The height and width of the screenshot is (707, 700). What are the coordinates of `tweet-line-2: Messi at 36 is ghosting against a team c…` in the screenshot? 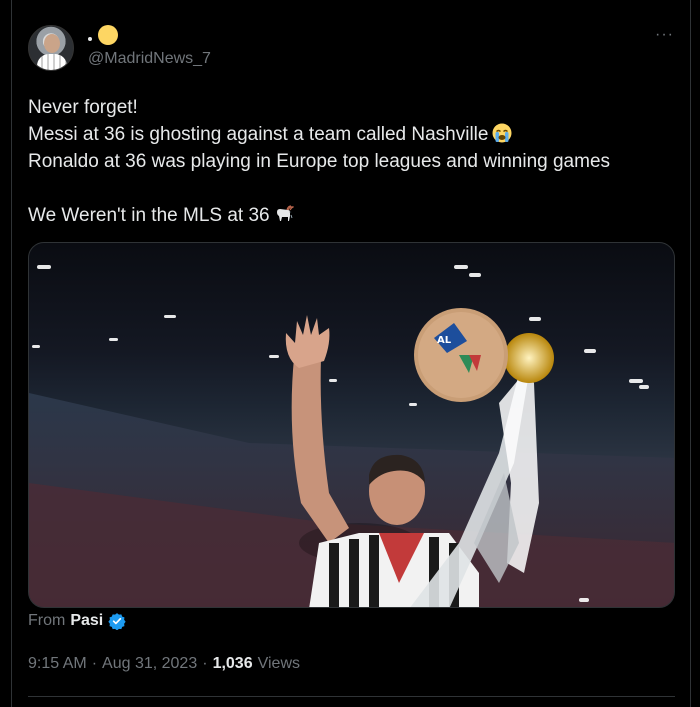 It's located at (348, 134).